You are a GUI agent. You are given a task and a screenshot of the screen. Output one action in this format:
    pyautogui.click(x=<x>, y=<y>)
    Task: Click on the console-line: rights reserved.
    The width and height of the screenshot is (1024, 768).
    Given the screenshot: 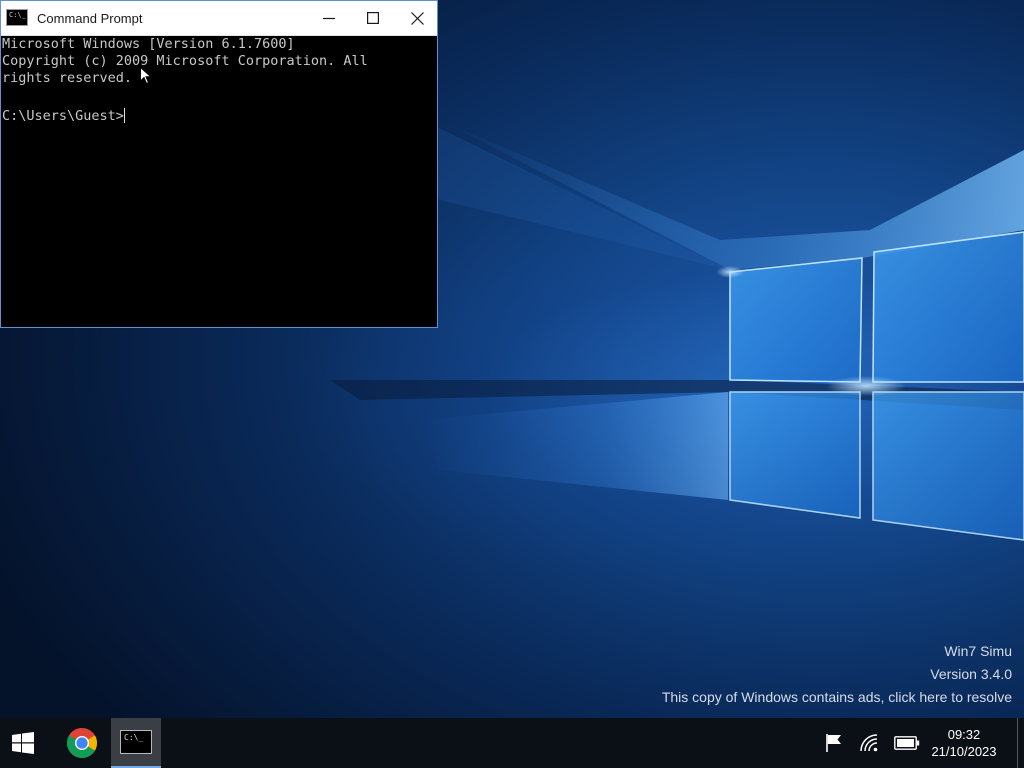 What is the action you would take?
    pyautogui.click(x=67, y=78)
    